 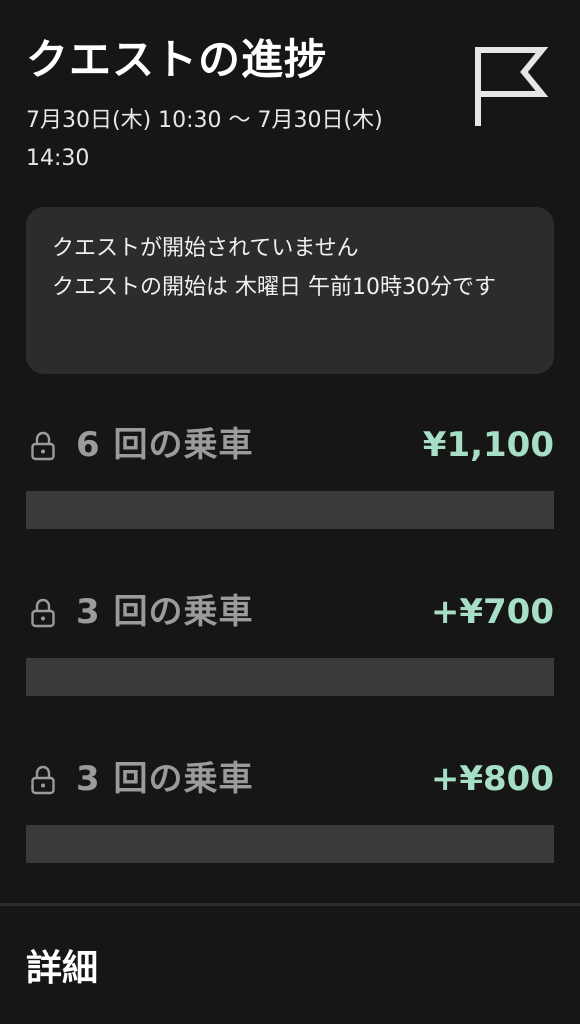 I want to click on flag-icon, so click(x=511, y=86).